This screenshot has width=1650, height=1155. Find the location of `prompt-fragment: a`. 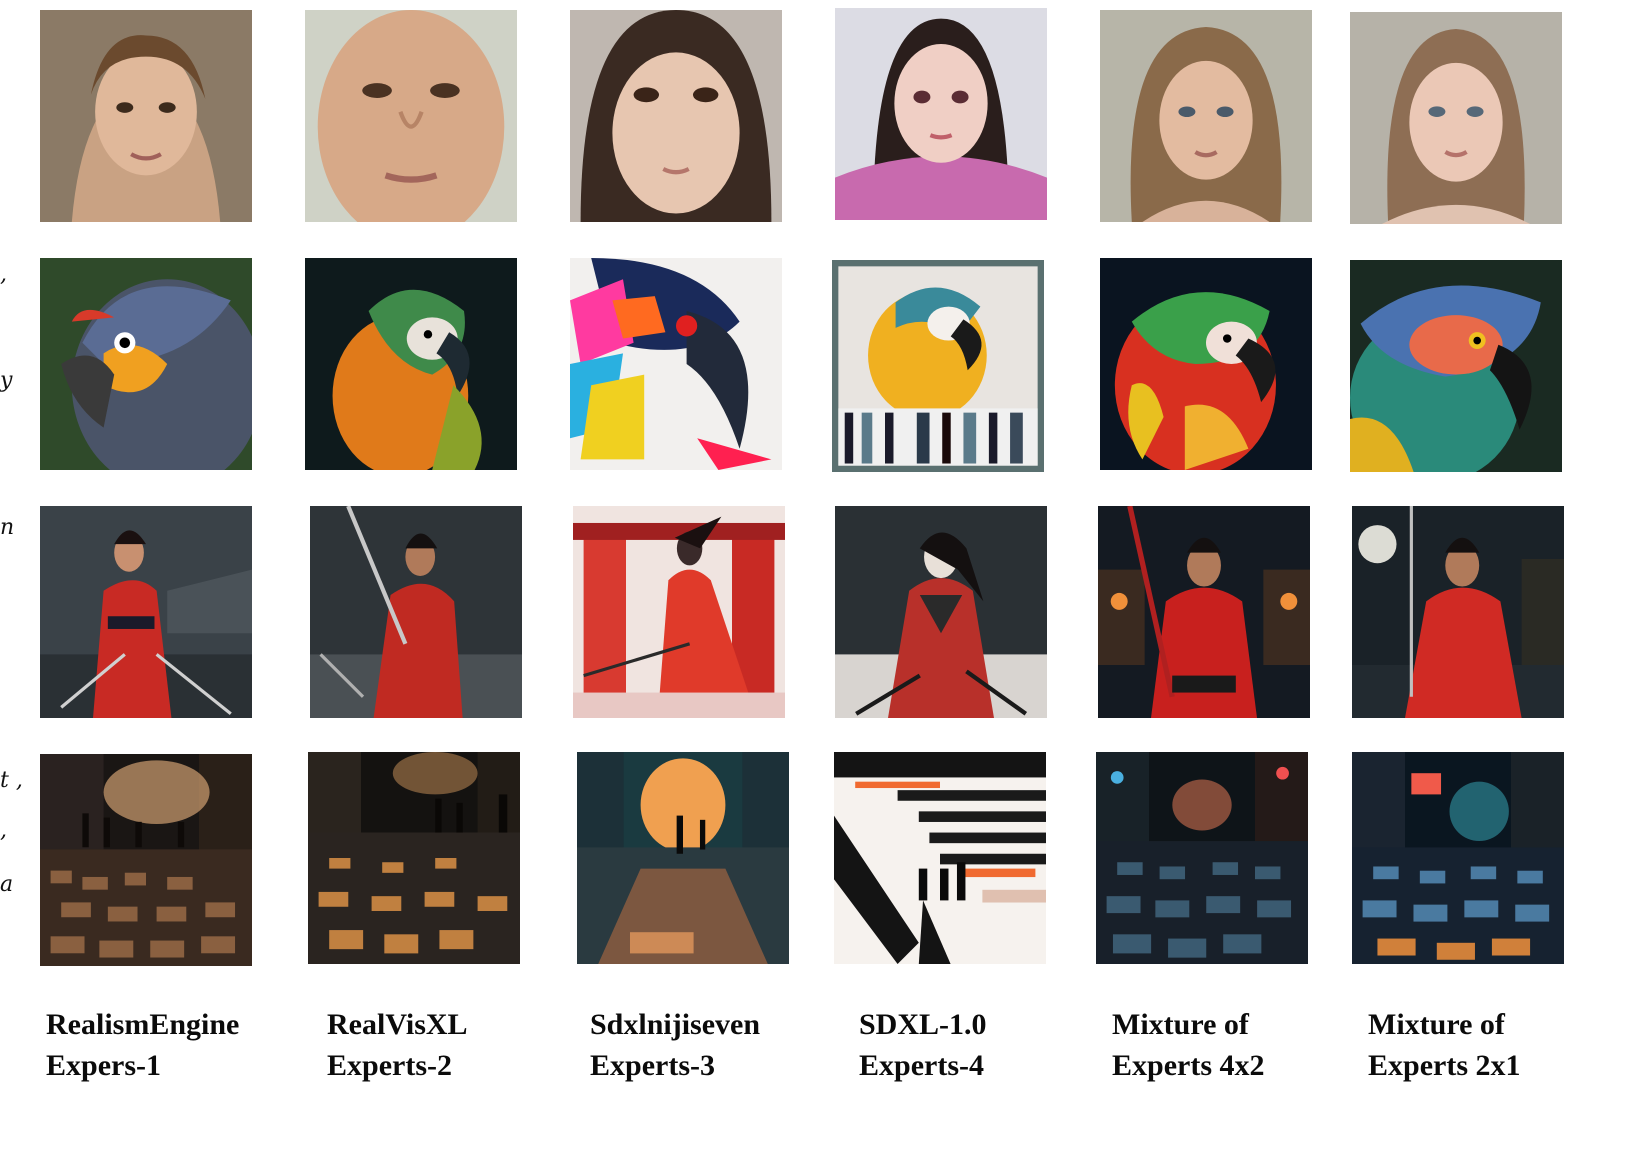

prompt-fragment: a is located at coordinates (7, 884).